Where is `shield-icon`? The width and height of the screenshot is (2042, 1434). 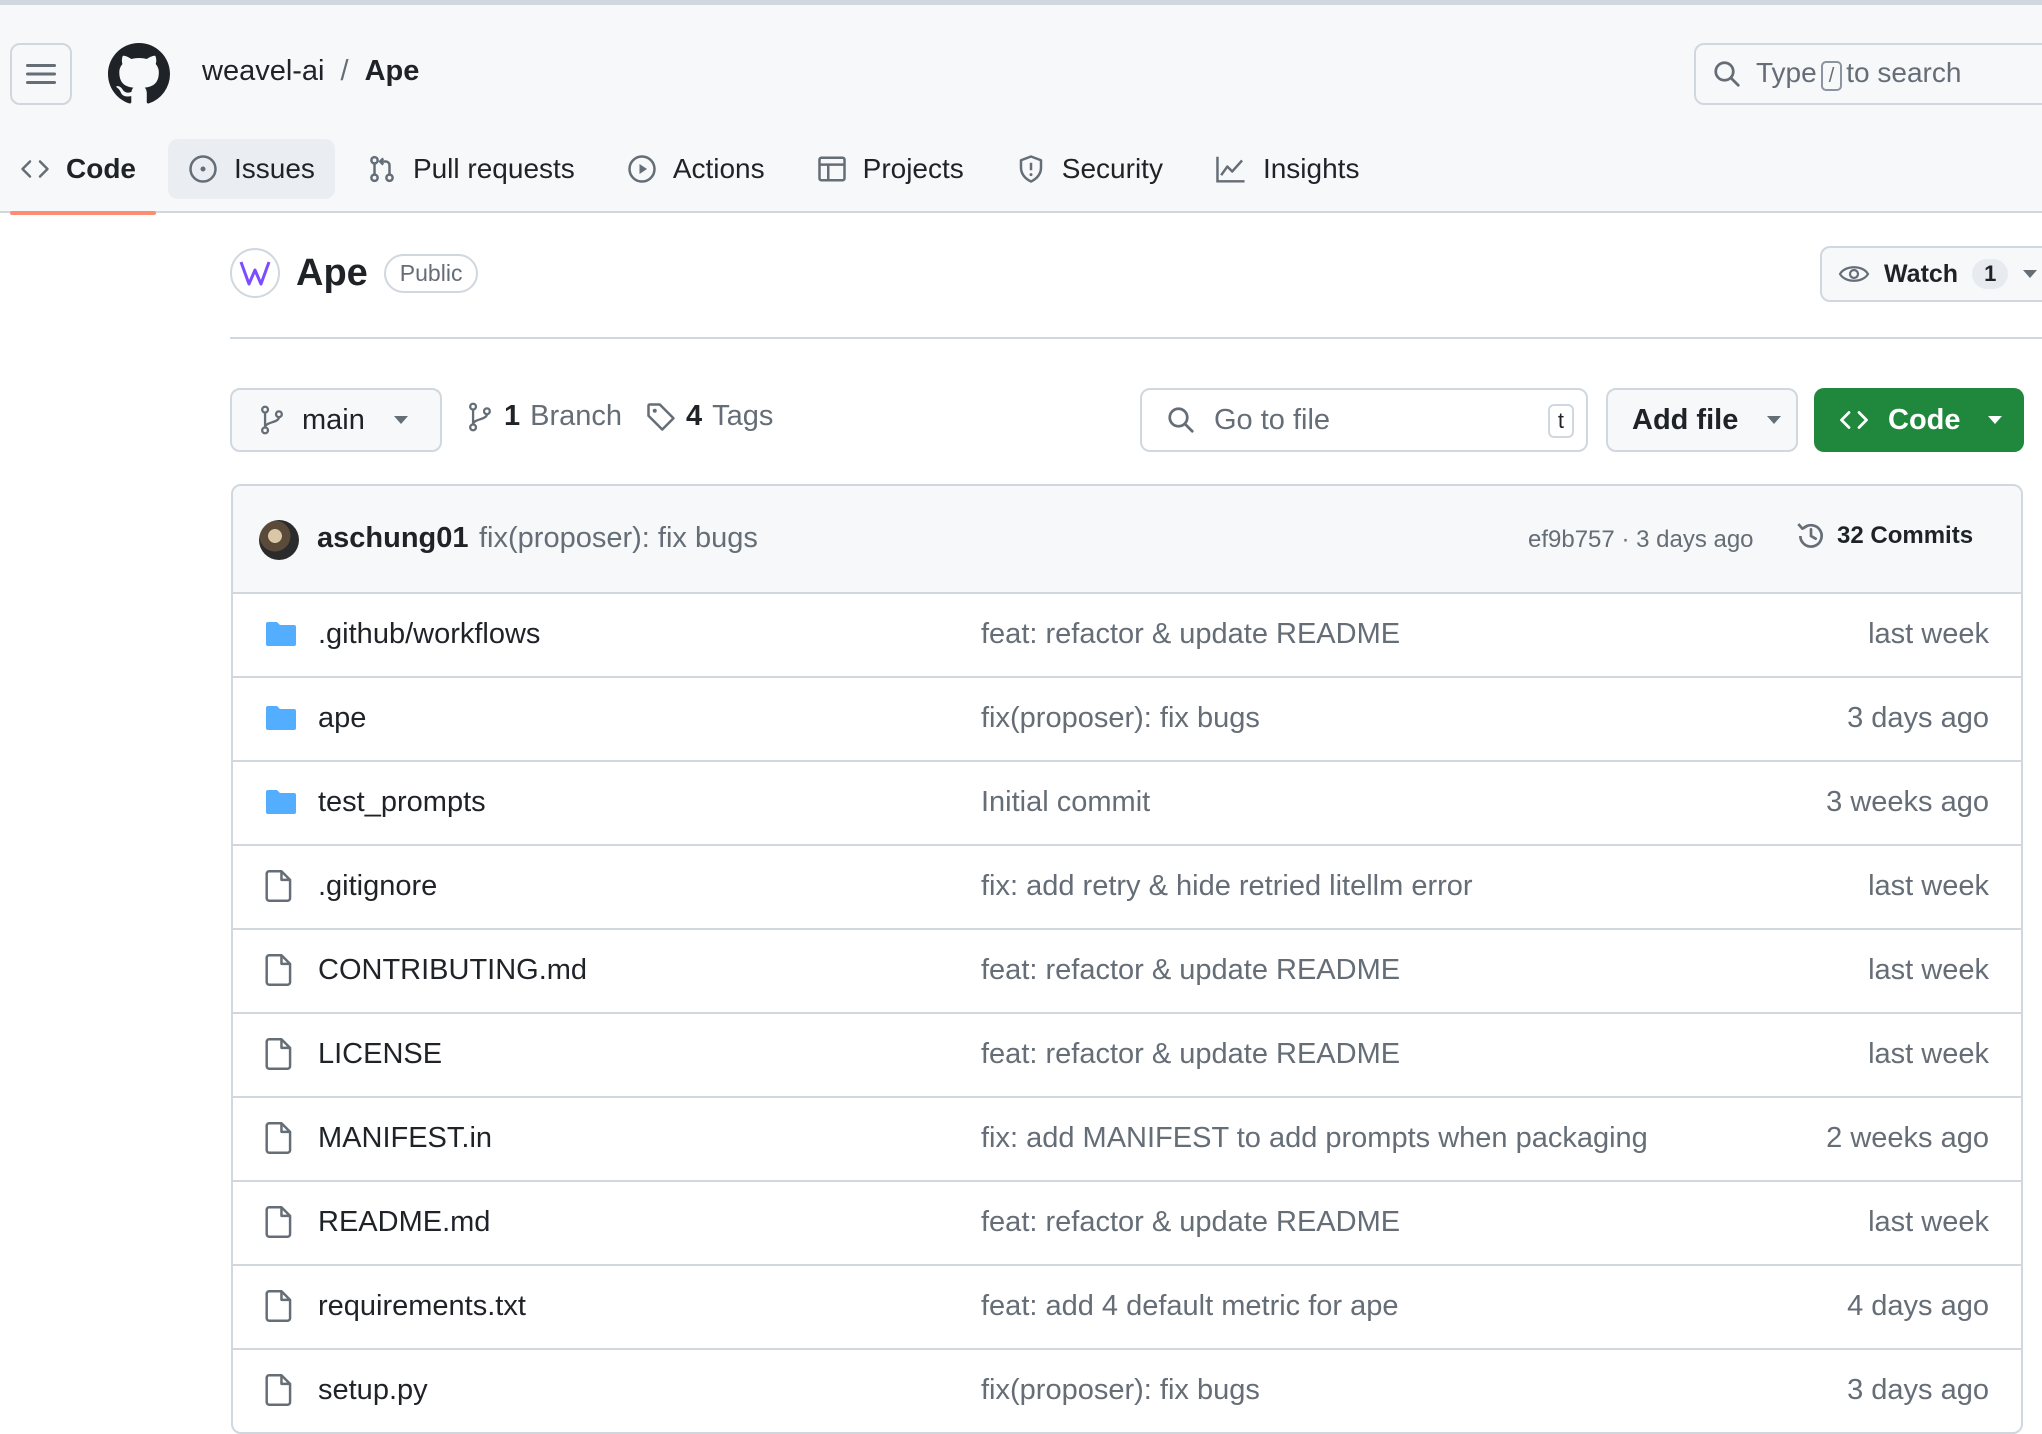
shield-icon is located at coordinates (1031, 169).